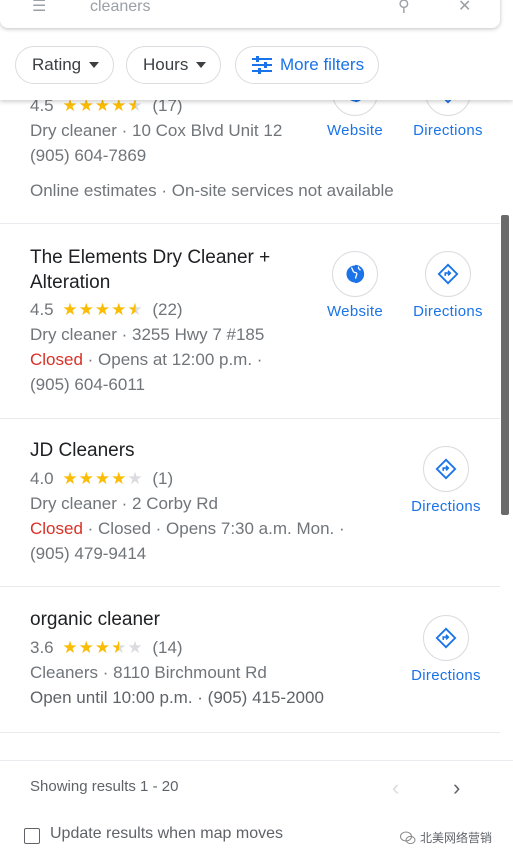 Image resolution: width=513 pixels, height=860 pixels. I want to click on hours-filter-label: Hours, so click(166, 64).